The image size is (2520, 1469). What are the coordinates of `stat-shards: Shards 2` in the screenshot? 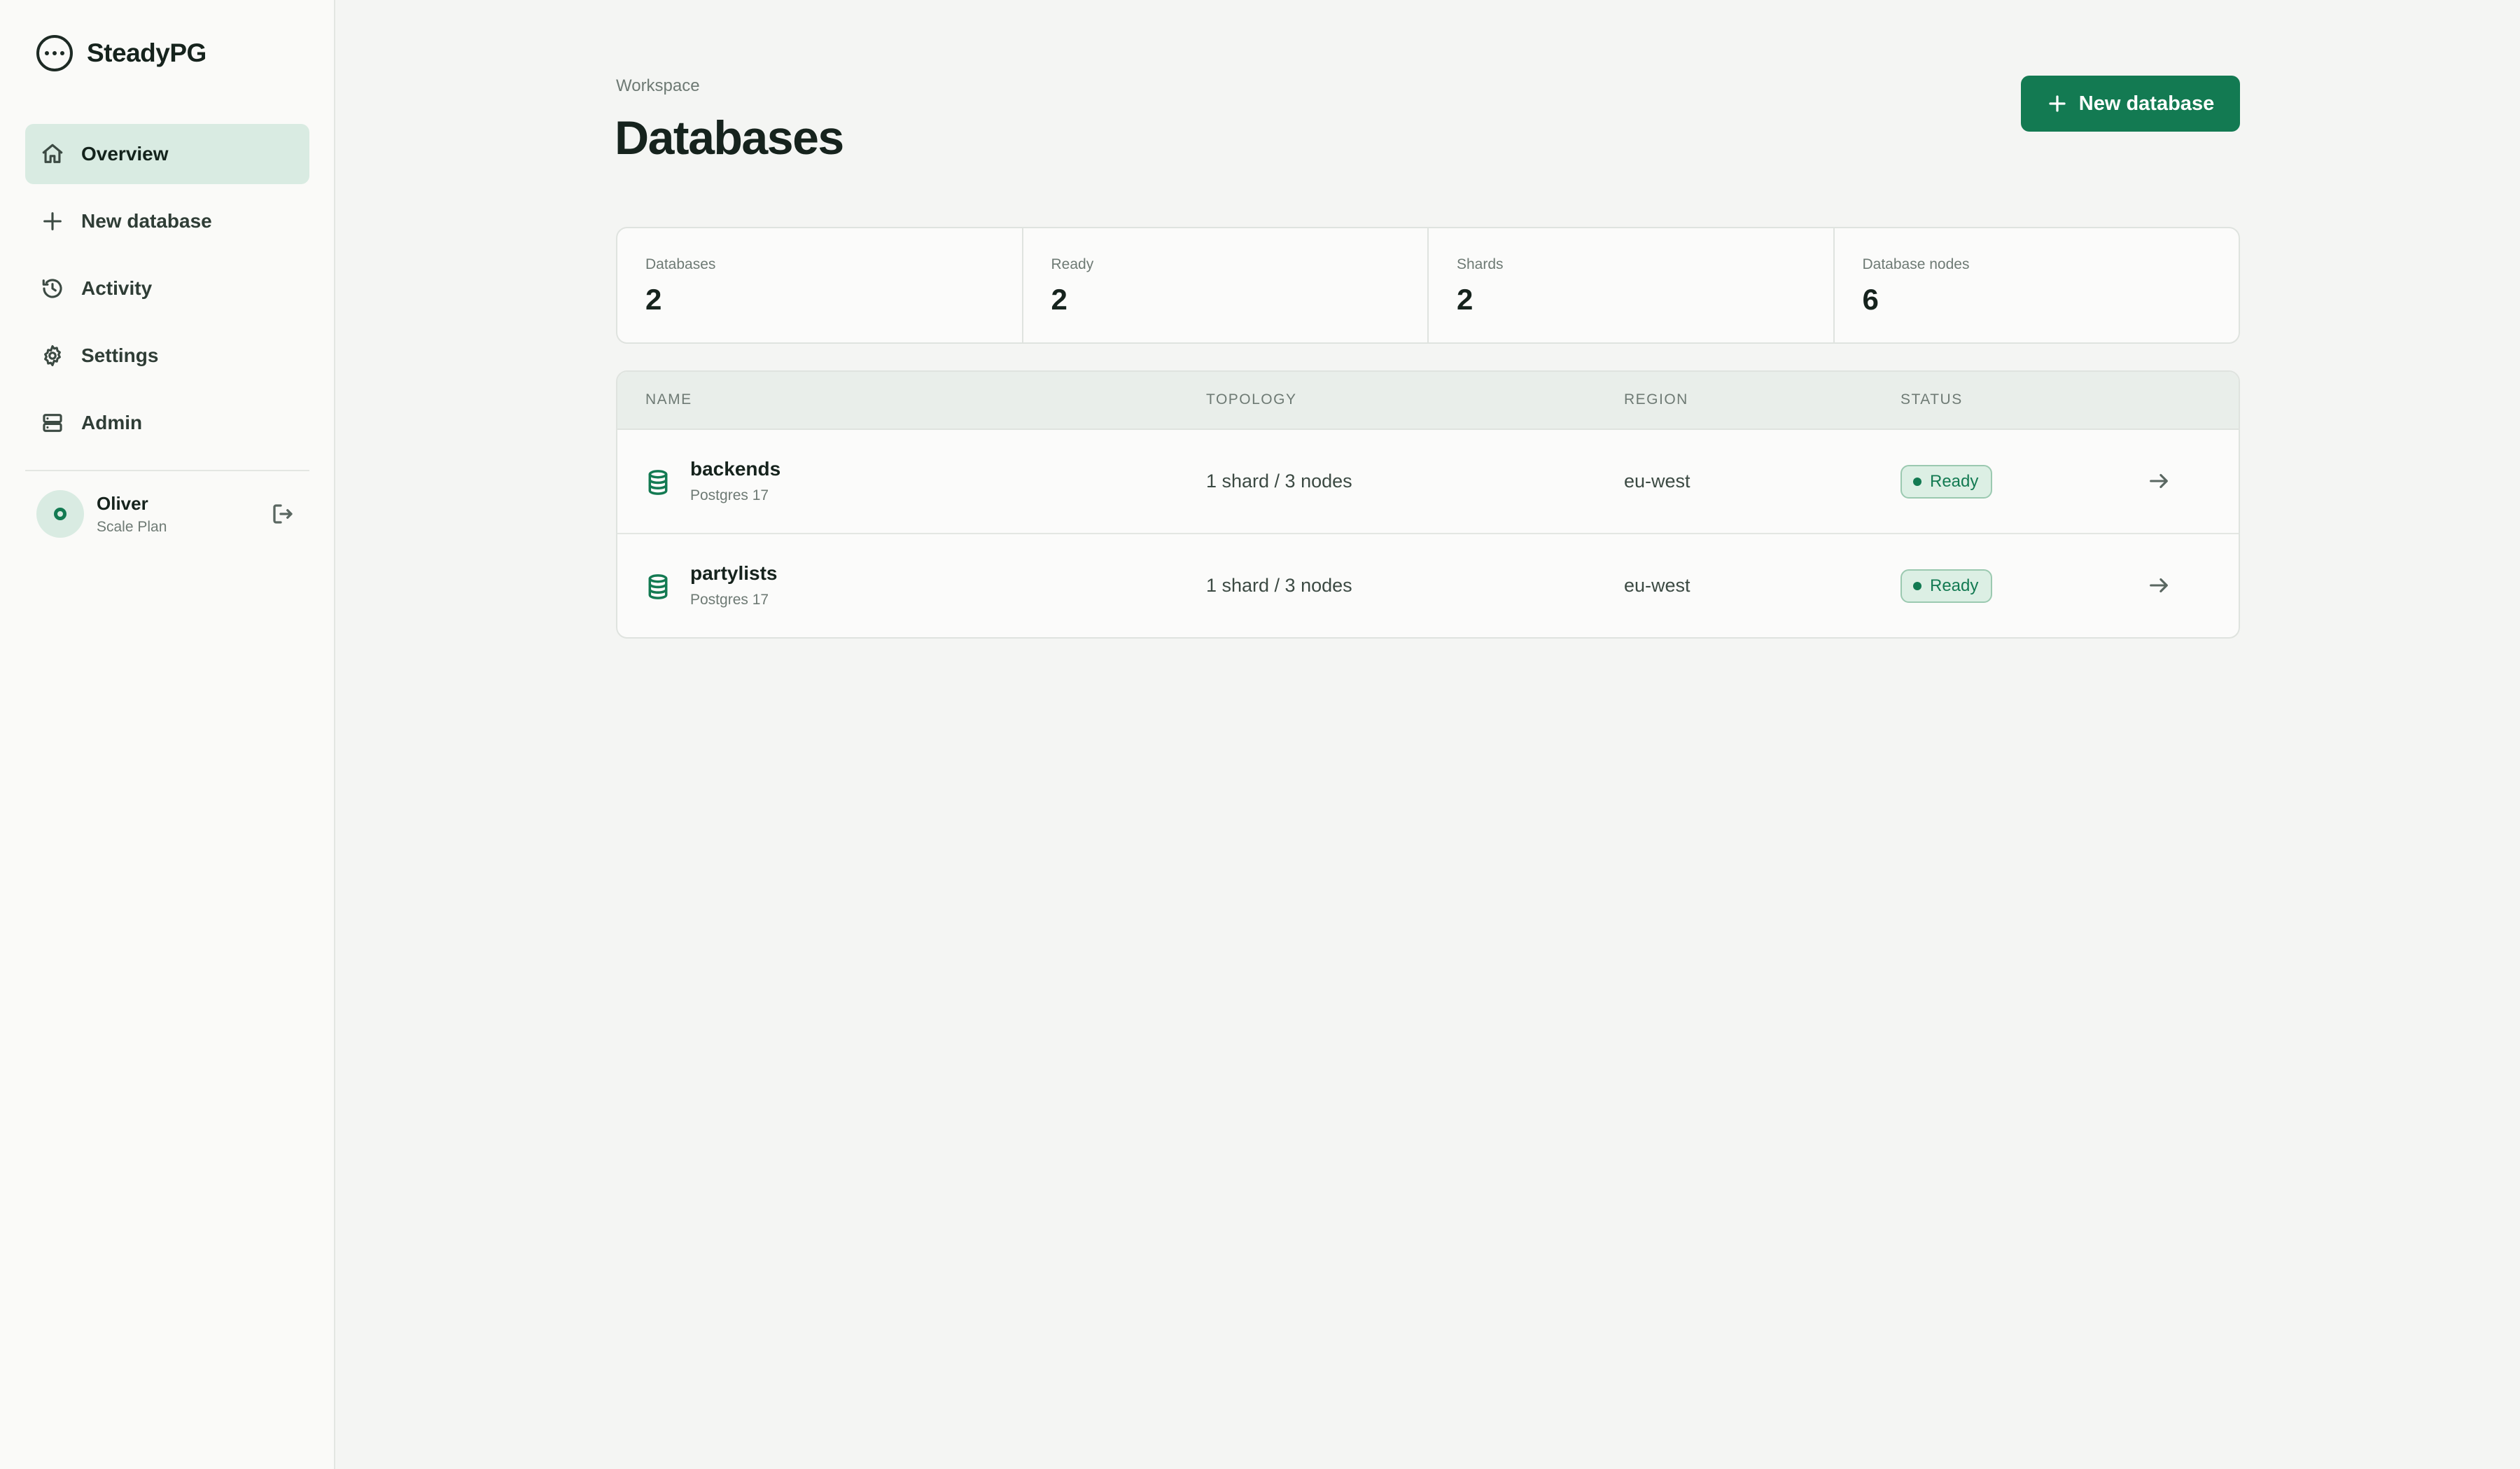 It's located at (1632, 285).